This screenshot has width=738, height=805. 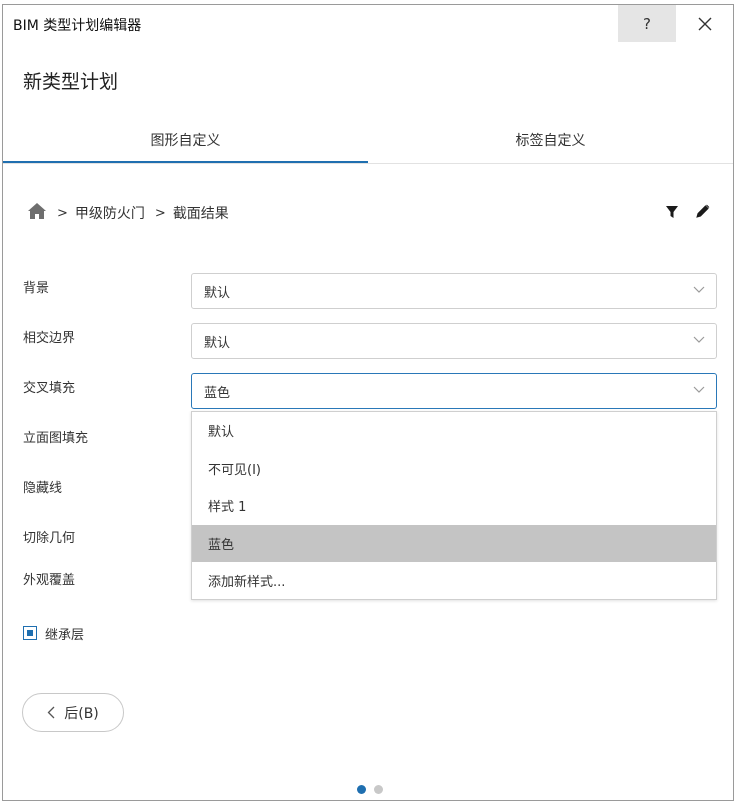 I want to click on title-bar: BIM 类型计划编辑器 ?, so click(x=368, y=23).